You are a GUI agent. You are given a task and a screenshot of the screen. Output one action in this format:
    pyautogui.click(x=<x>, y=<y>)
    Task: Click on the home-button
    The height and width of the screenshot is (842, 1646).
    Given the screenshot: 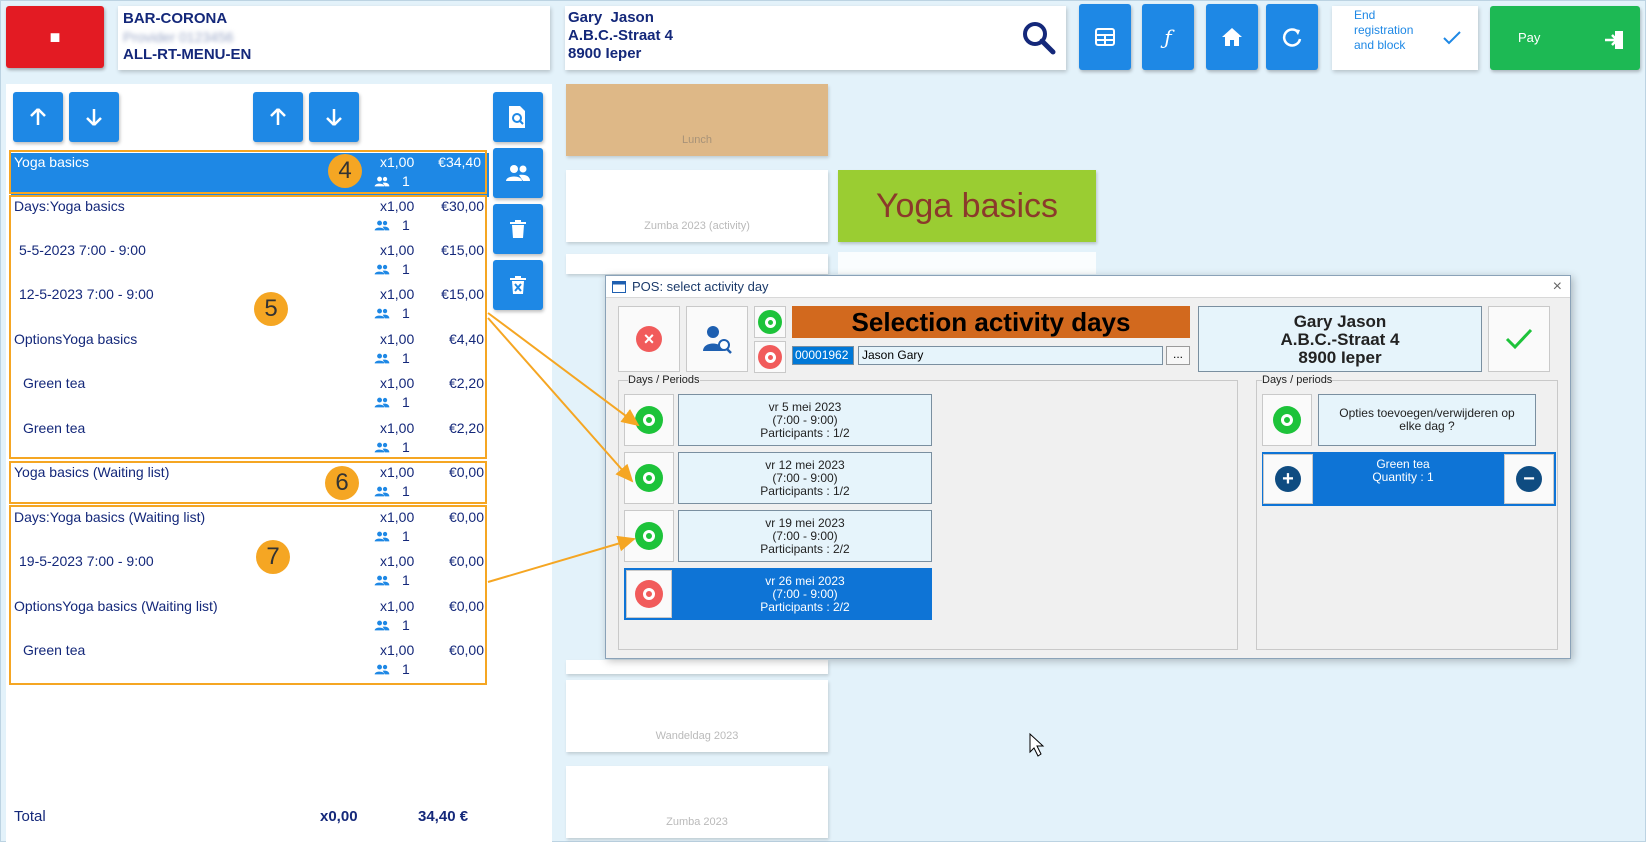 What is the action you would take?
    pyautogui.click(x=1232, y=37)
    